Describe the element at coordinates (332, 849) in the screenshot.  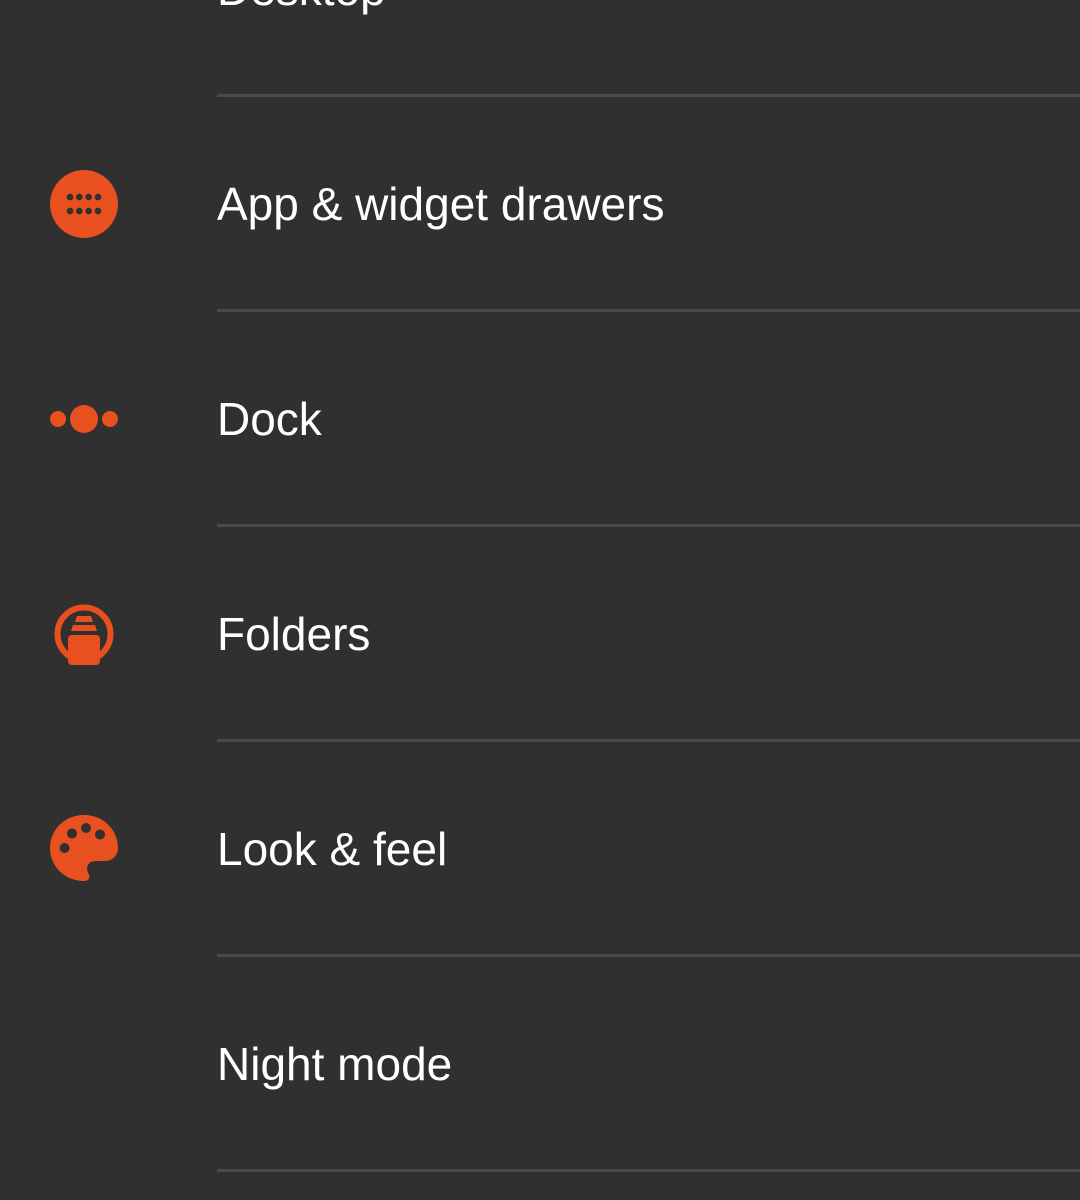
I see `settings-item-label: Look & feel` at that location.